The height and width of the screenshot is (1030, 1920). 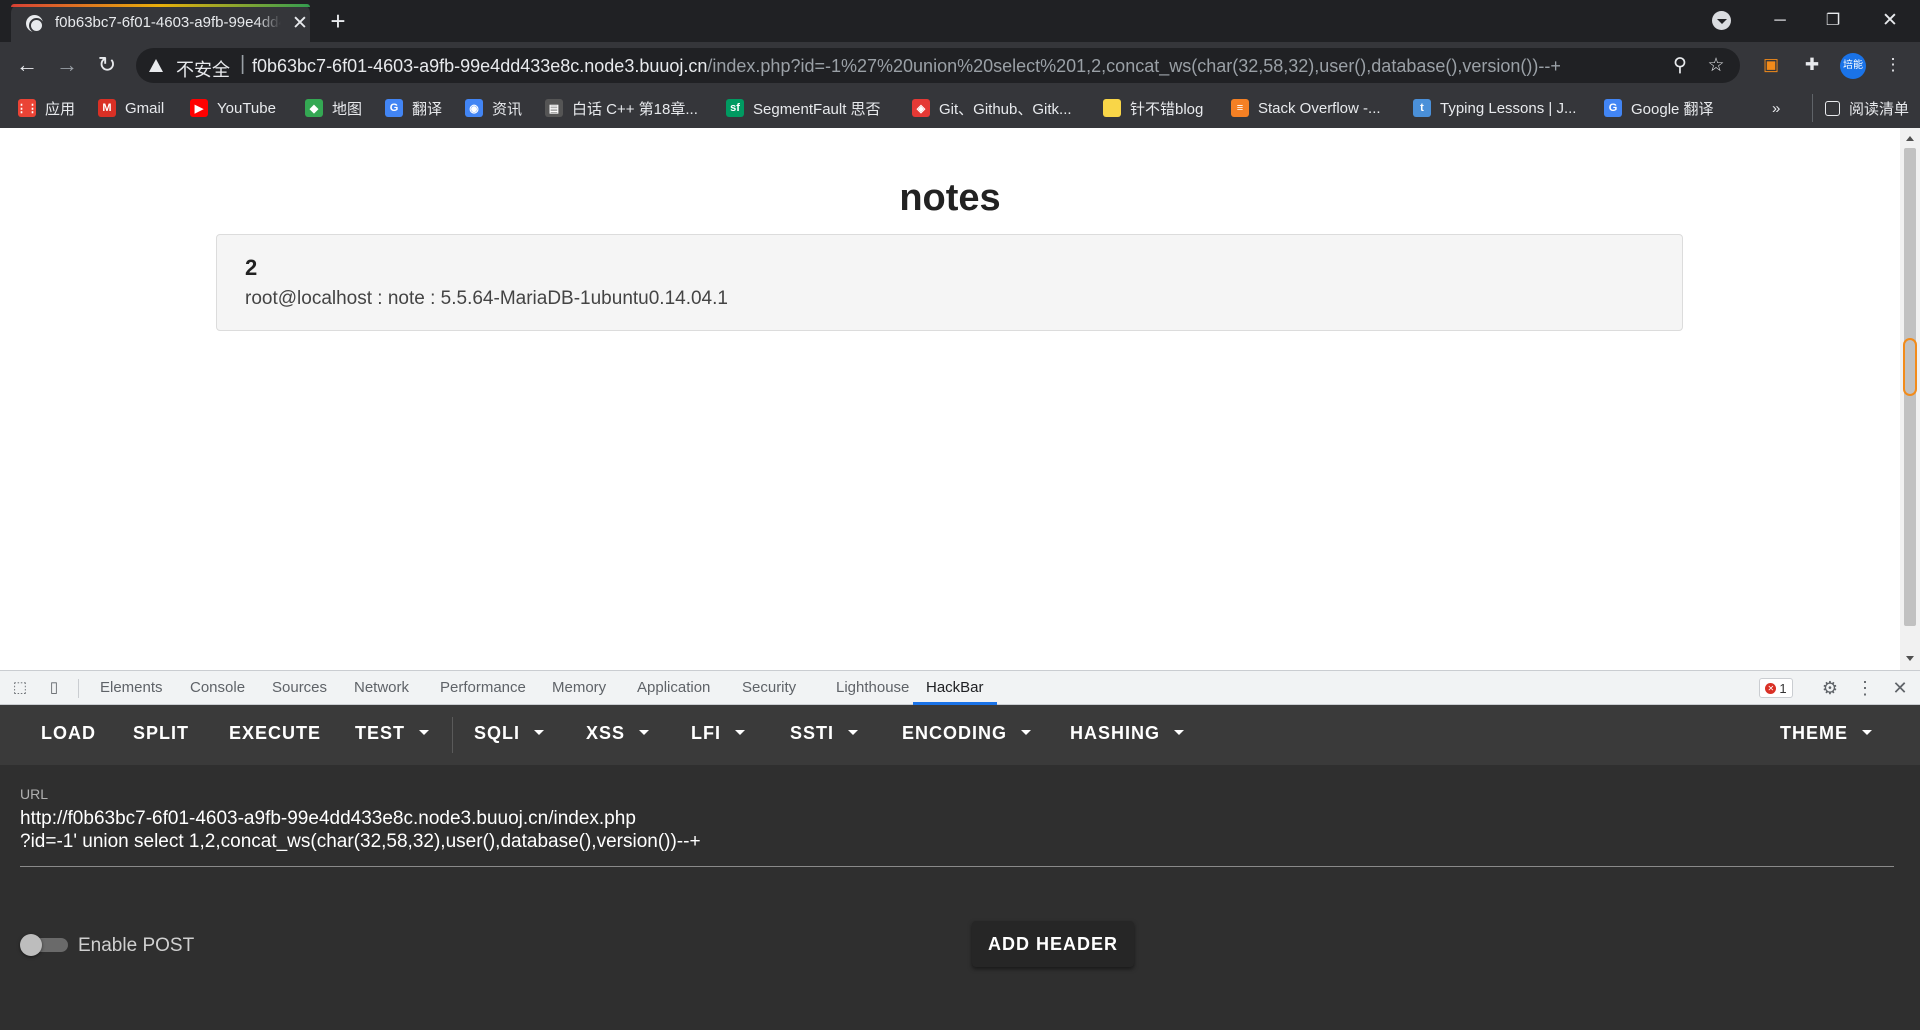 What do you see at coordinates (1672, 109) in the screenshot?
I see `bookmark-label: Google 翻译` at bounding box center [1672, 109].